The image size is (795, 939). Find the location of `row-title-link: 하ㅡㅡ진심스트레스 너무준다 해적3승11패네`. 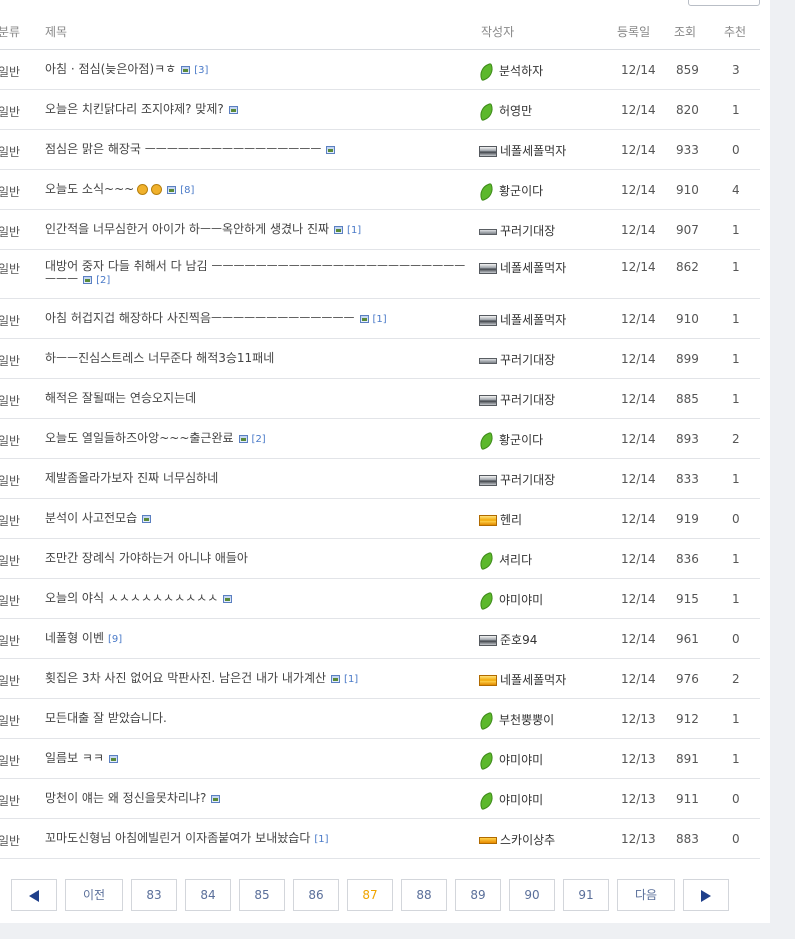

row-title-link: 하ㅡㅡ진심스트레스 너무준다 해적3승11패네 is located at coordinates (257, 358).